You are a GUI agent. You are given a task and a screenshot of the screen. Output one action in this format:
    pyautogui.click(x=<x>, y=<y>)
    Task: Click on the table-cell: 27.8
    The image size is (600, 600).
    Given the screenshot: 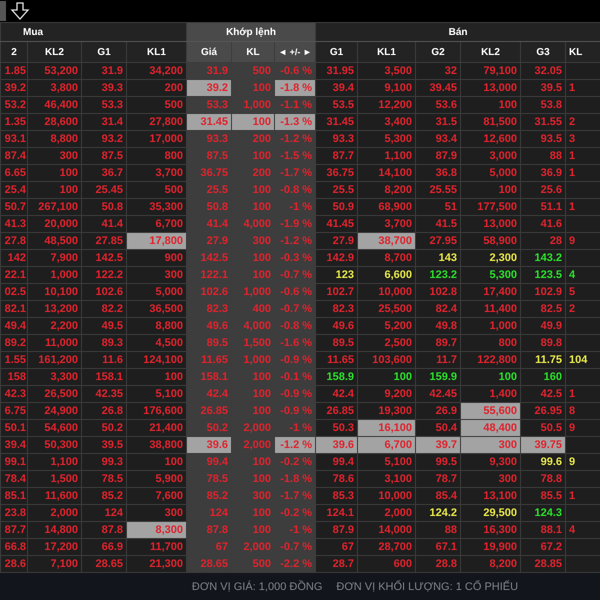 What is the action you would take?
    pyautogui.click(x=14, y=241)
    